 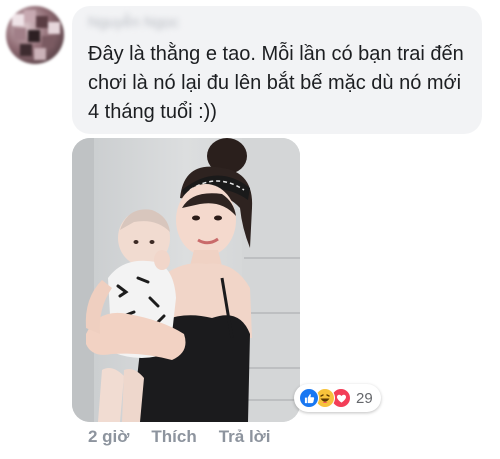 What do you see at coordinates (337, 398) in the screenshot?
I see `reactions-summary: 29` at bounding box center [337, 398].